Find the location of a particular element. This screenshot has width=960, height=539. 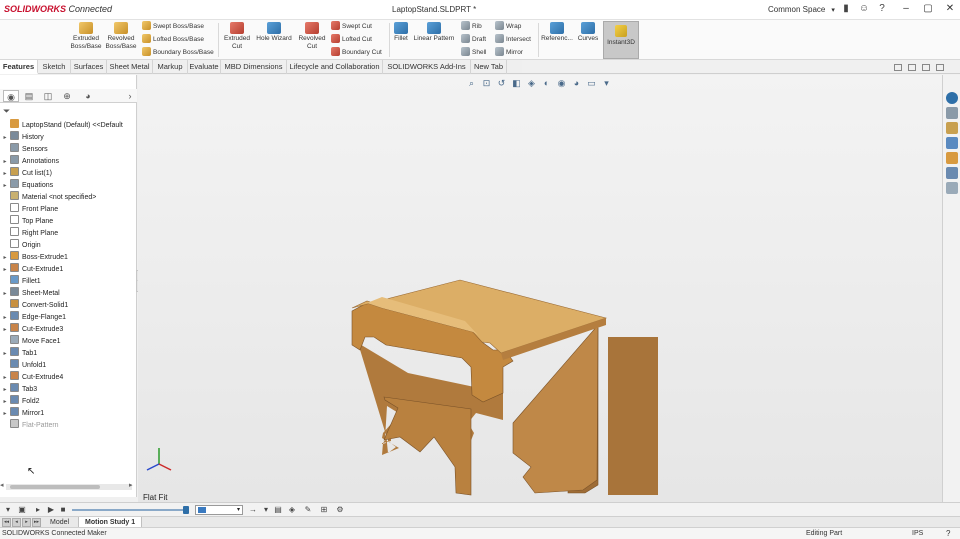

tree-item-sensors: Sensors is located at coordinates (24, 149).